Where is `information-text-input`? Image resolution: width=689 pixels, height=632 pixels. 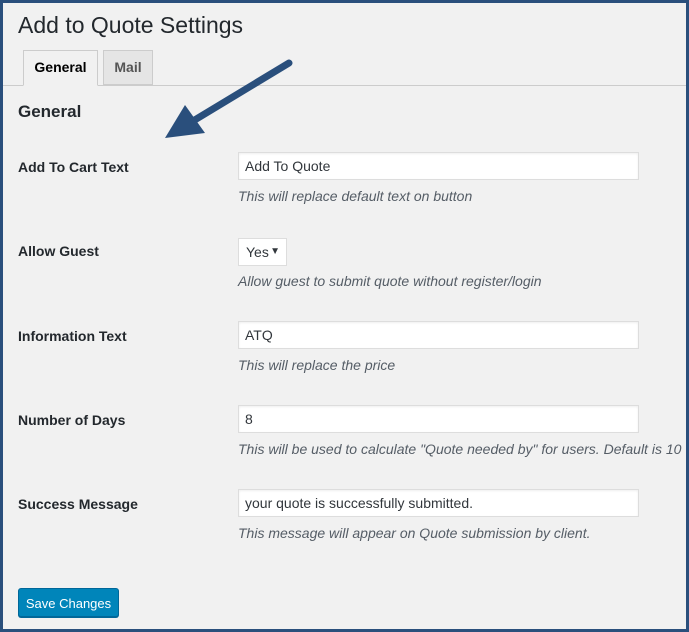
information-text-input is located at coordinates (438, 335).